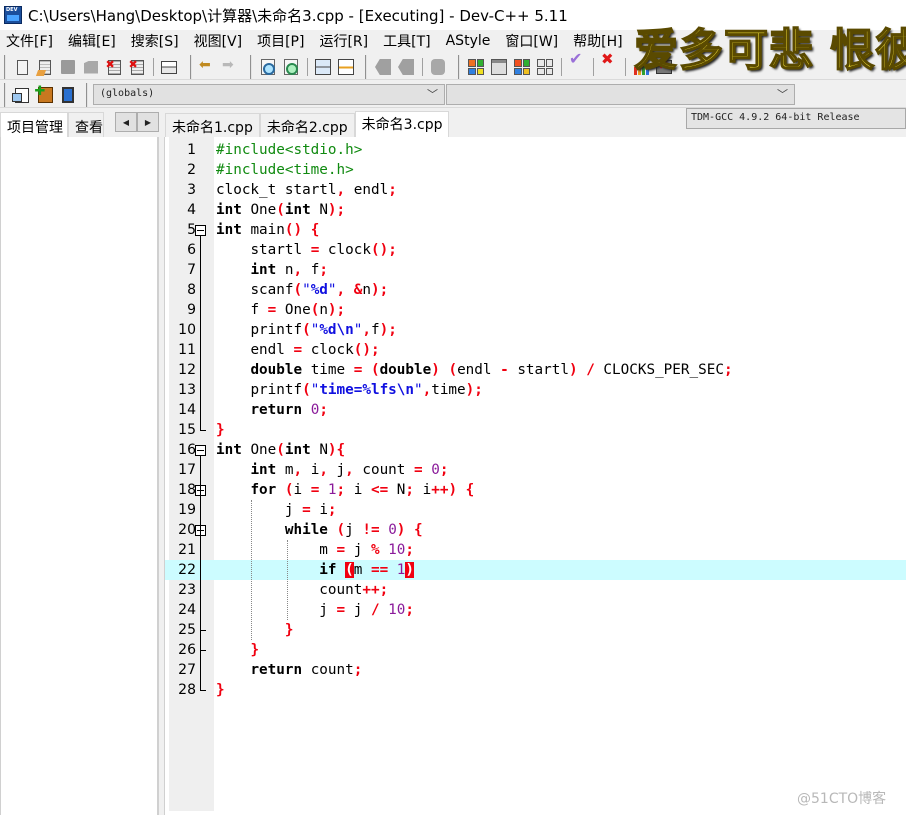  I want to click on toolbar-handle, so click(88, 95).